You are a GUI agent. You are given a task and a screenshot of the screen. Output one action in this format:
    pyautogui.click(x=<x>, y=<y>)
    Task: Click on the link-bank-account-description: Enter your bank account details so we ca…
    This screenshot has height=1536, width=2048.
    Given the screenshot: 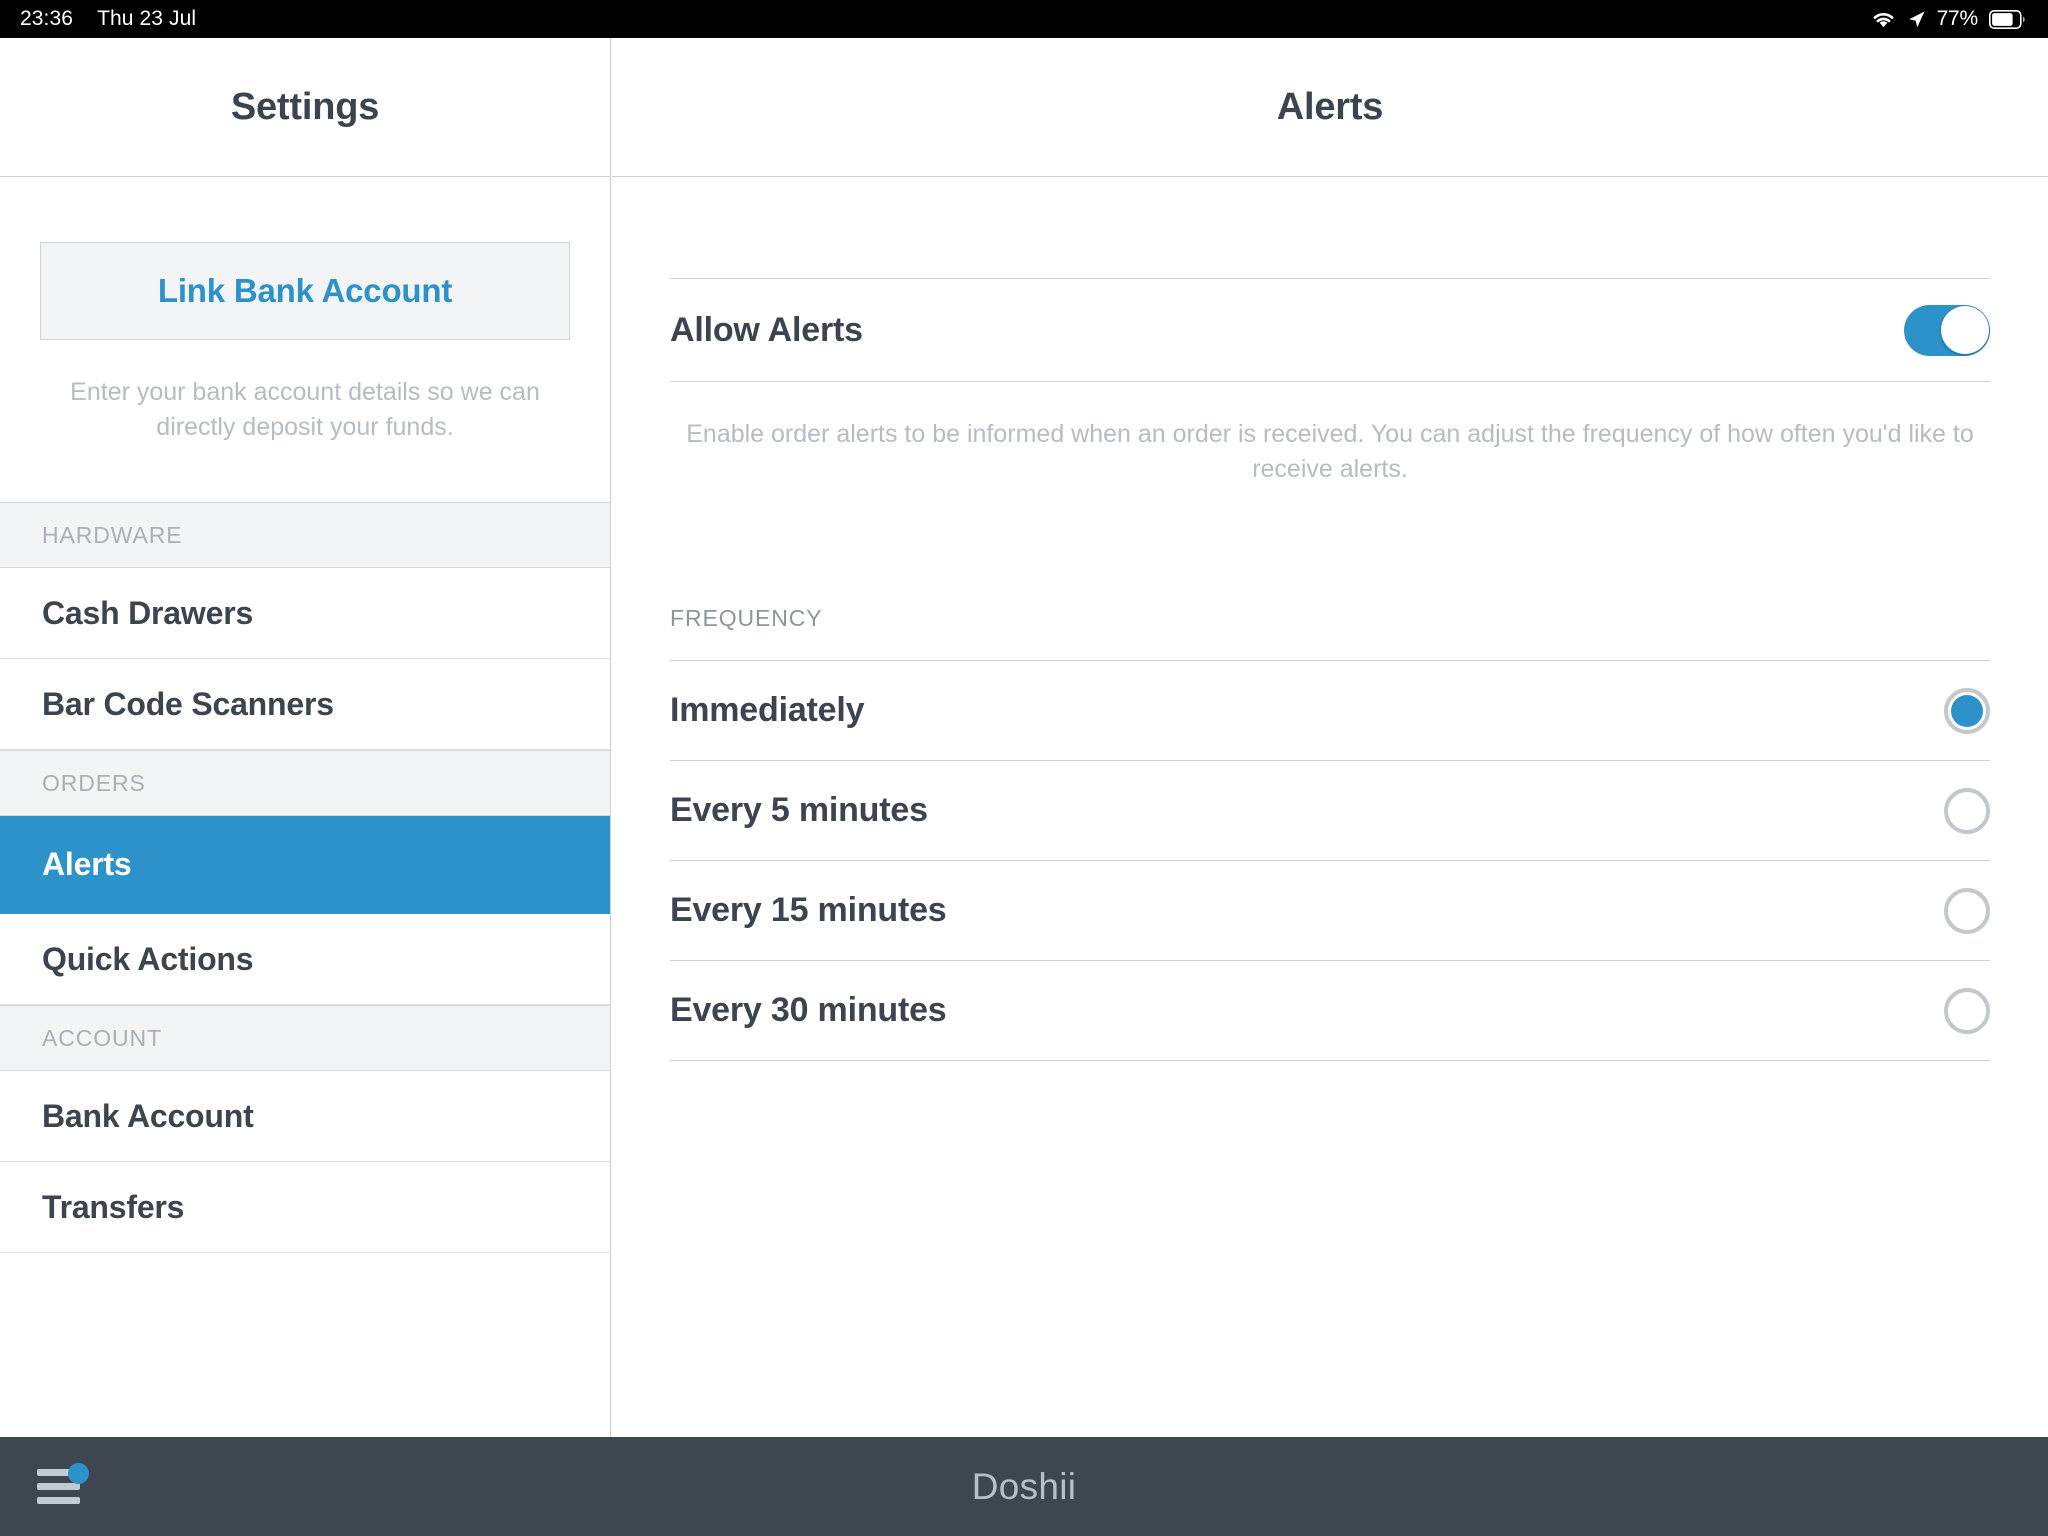 What is the action you would take?
    pyautogui.click(x=305, y=409)
    